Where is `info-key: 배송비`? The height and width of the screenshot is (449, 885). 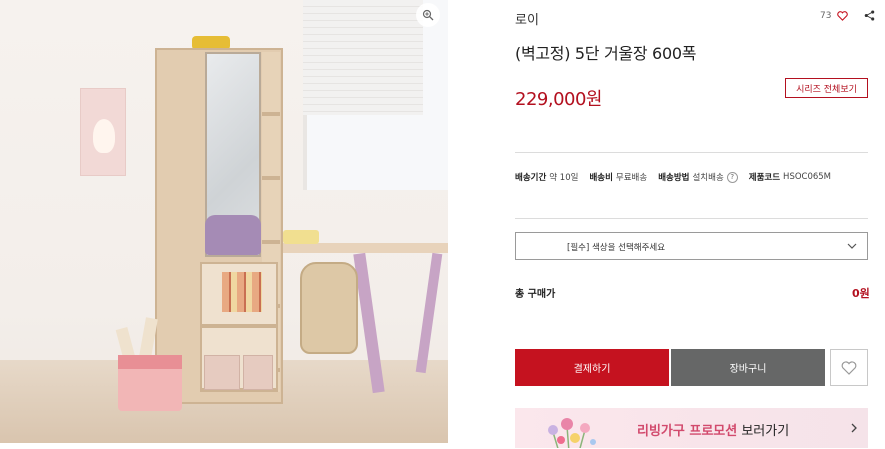 info-key: 배송비 is located at coordinates (601, 178).